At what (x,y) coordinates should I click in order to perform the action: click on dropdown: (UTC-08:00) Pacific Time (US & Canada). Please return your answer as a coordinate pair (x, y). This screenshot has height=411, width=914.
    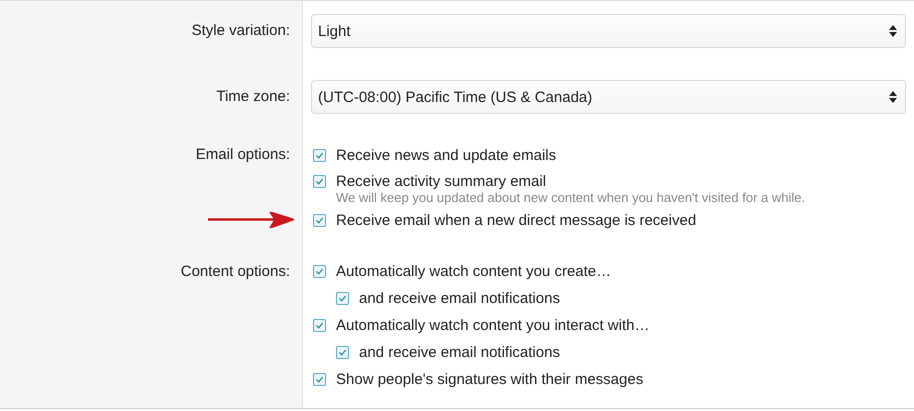
    Looking at the image, I should click on (608, 97).